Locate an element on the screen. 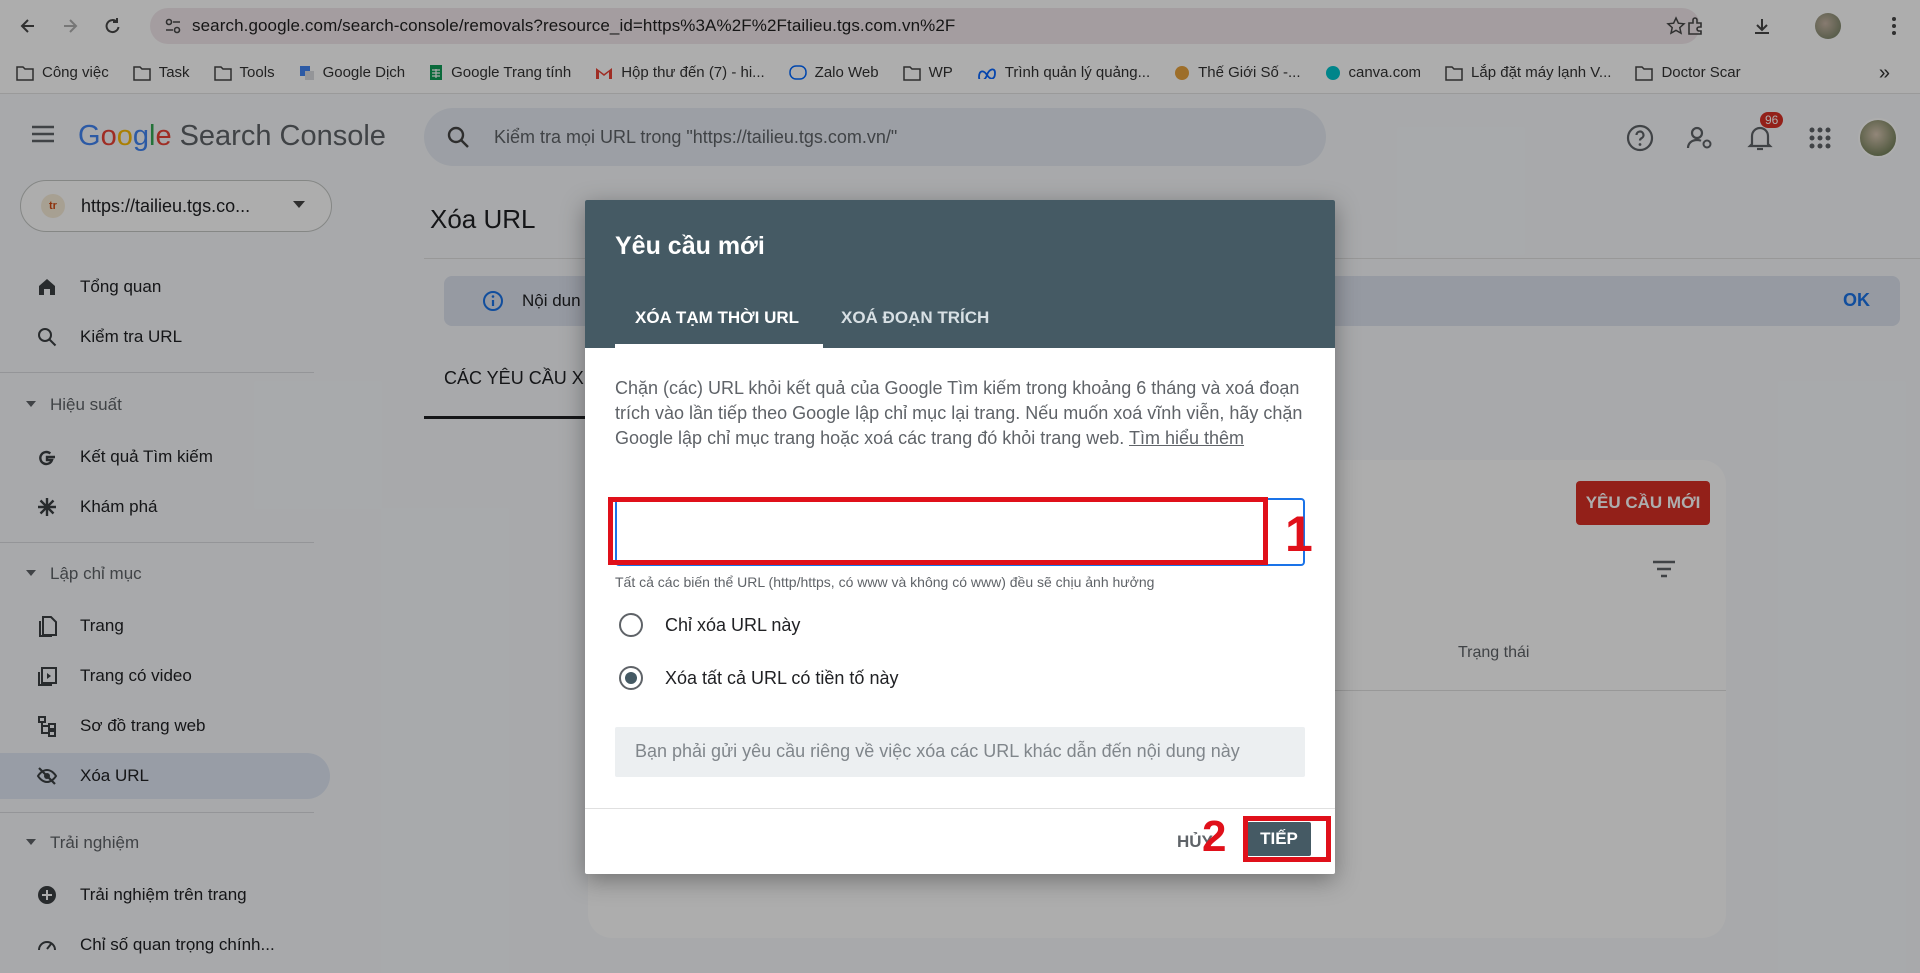 The width and height of the screenshot is (1920, 973). radio-this-url-only-label: Chỉ xóa URL này is located at coordinates (732, 625).